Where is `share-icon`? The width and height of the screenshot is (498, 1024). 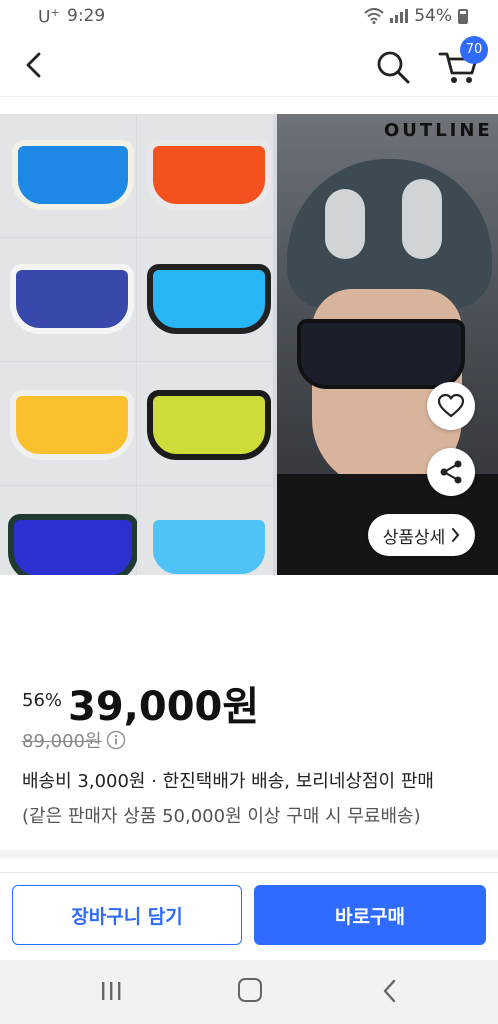
share-icon is located at coordinates (451, 472).